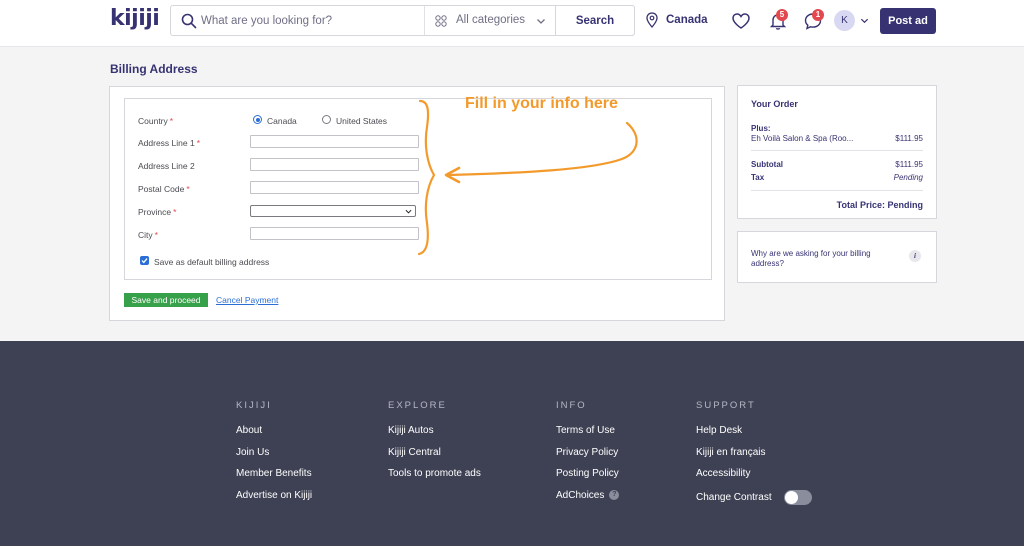 This screenshot has height=546, width=1024. Describe the element at coordinates (527, 177) in the screenshot. I see `annotation-brace-arrow` at that location.